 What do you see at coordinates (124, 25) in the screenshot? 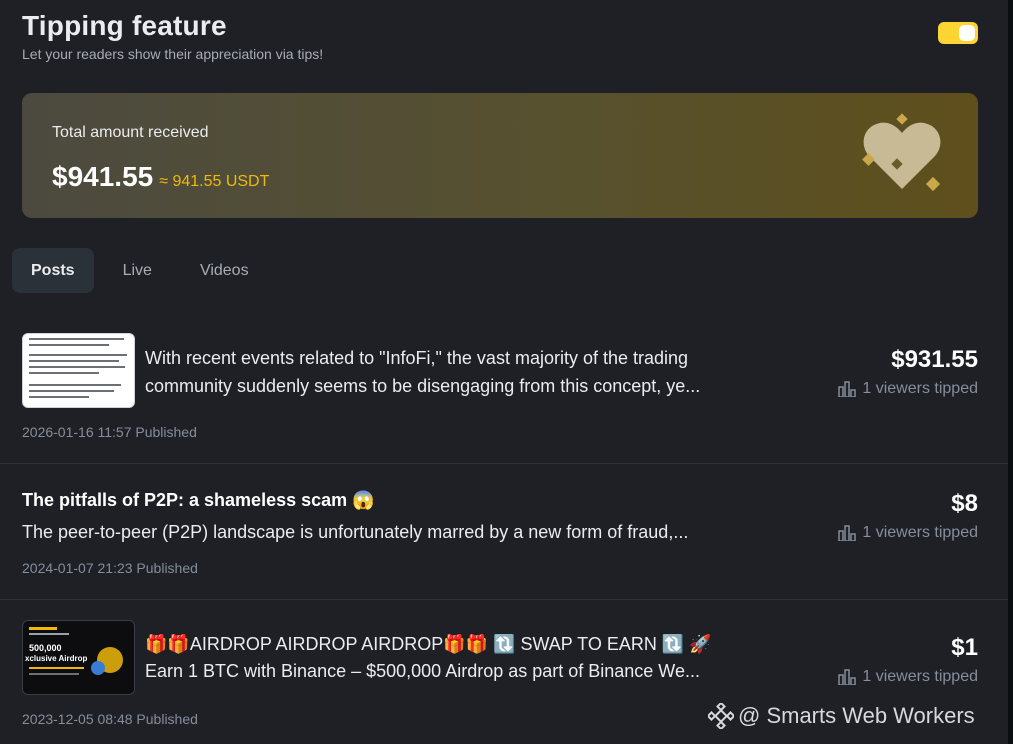
I see `page-title: Tipping feature` at bounding box center [124, 25].